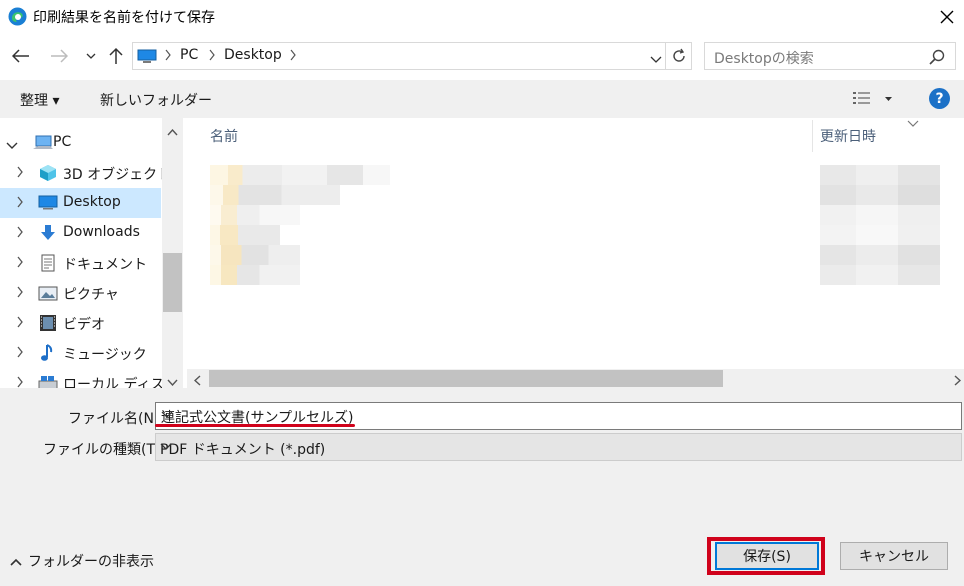 This screenshot has width=964, height=586. What do you see at coordinates (48, 293) in the screenshot?
I see `pictures-icon` at bounding box center [48, 293].